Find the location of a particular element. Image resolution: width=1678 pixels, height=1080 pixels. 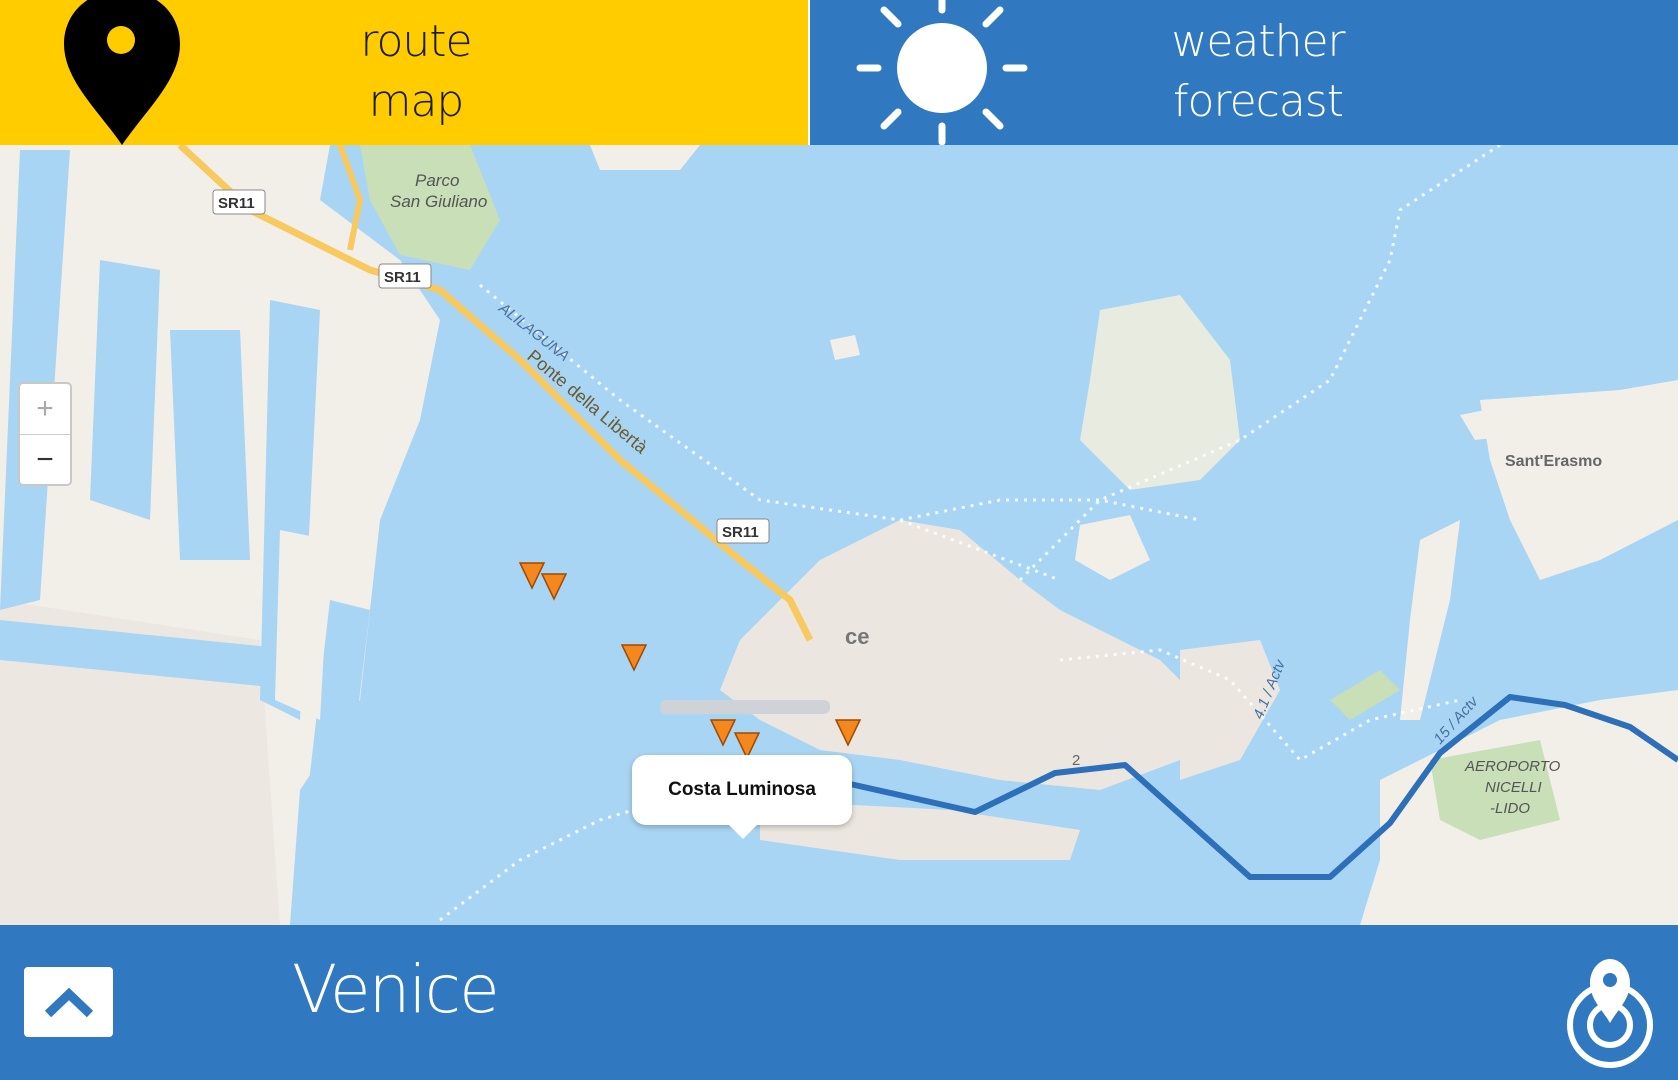

sr11-label-b: SR11 is located at coordinates (402, 277).